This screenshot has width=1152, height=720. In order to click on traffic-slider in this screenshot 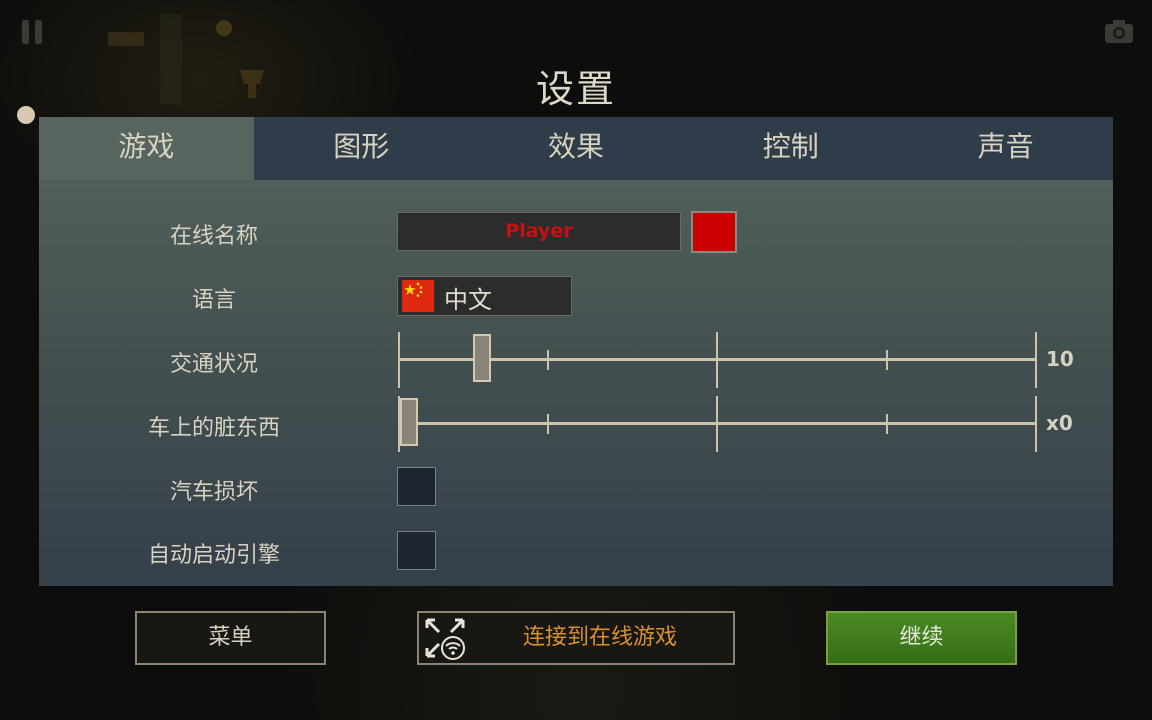, I will do `click(718, 360)`.